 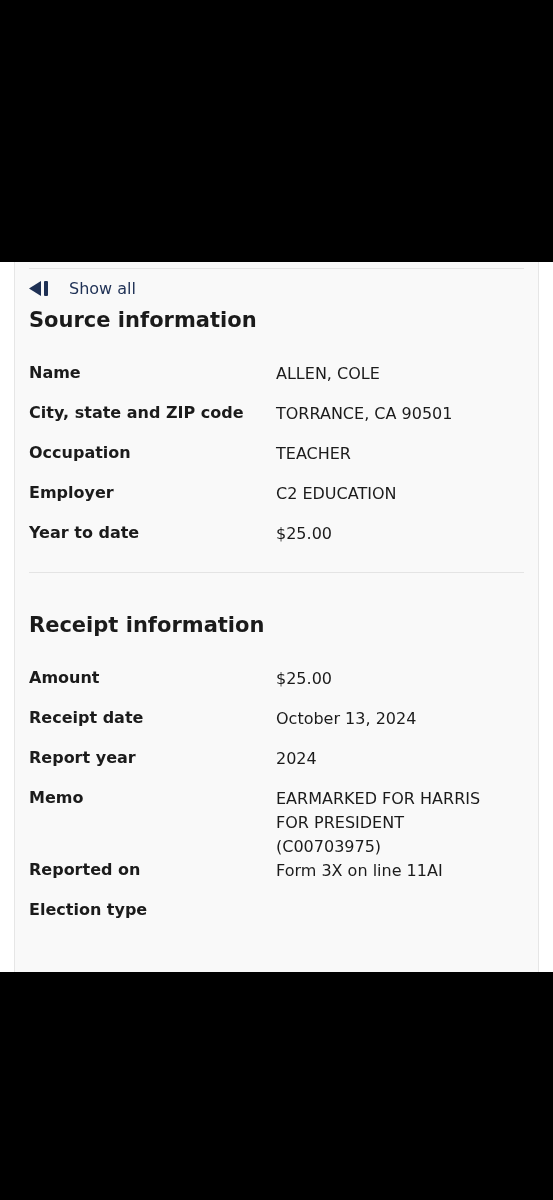 What do you see at coordinates (143, 320) in the screenshot?
I see `section-title: Source information` at bounding box center [143, 320].